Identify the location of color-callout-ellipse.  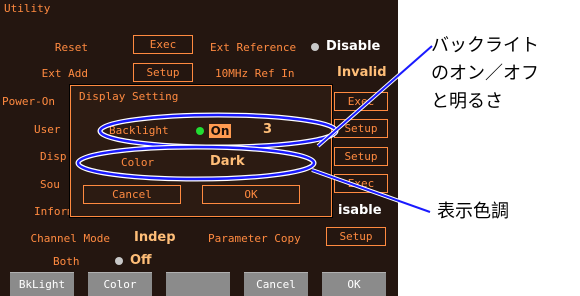
(196, 163).